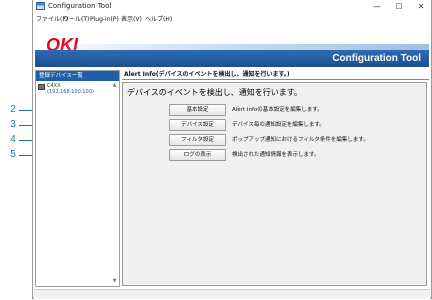 The height and width of the screenshot is (300, 432). What do you see at coordinates (376, 58) in the screenshot?
I see `banner-title: Configuration Tool` at bounding box center [376, 58].